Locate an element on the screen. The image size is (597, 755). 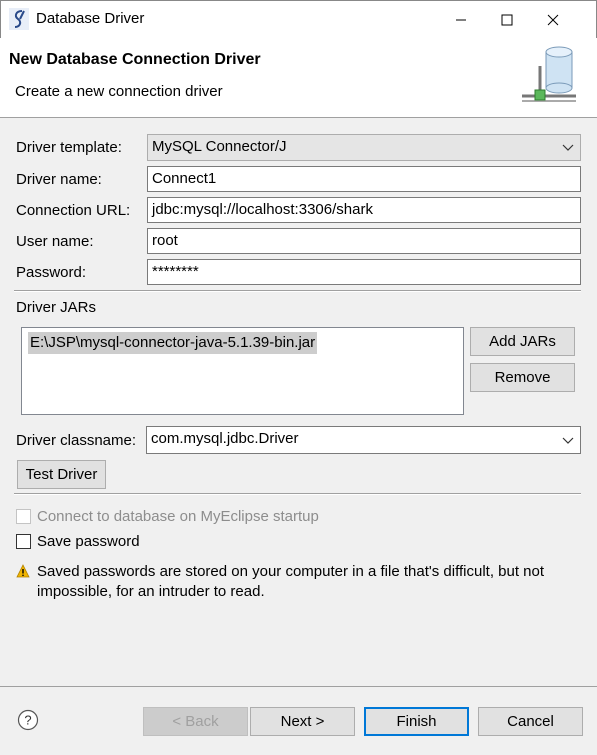
password-label: Password: is located at coordinates (51, 272).